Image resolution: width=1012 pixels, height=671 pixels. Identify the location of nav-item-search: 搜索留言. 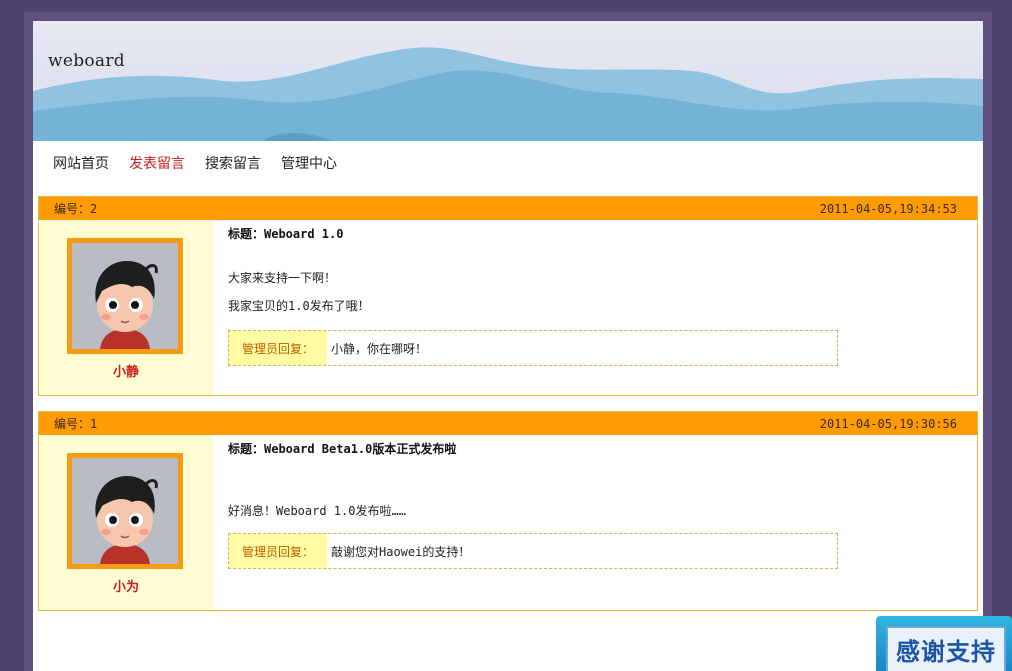
(233, 164).